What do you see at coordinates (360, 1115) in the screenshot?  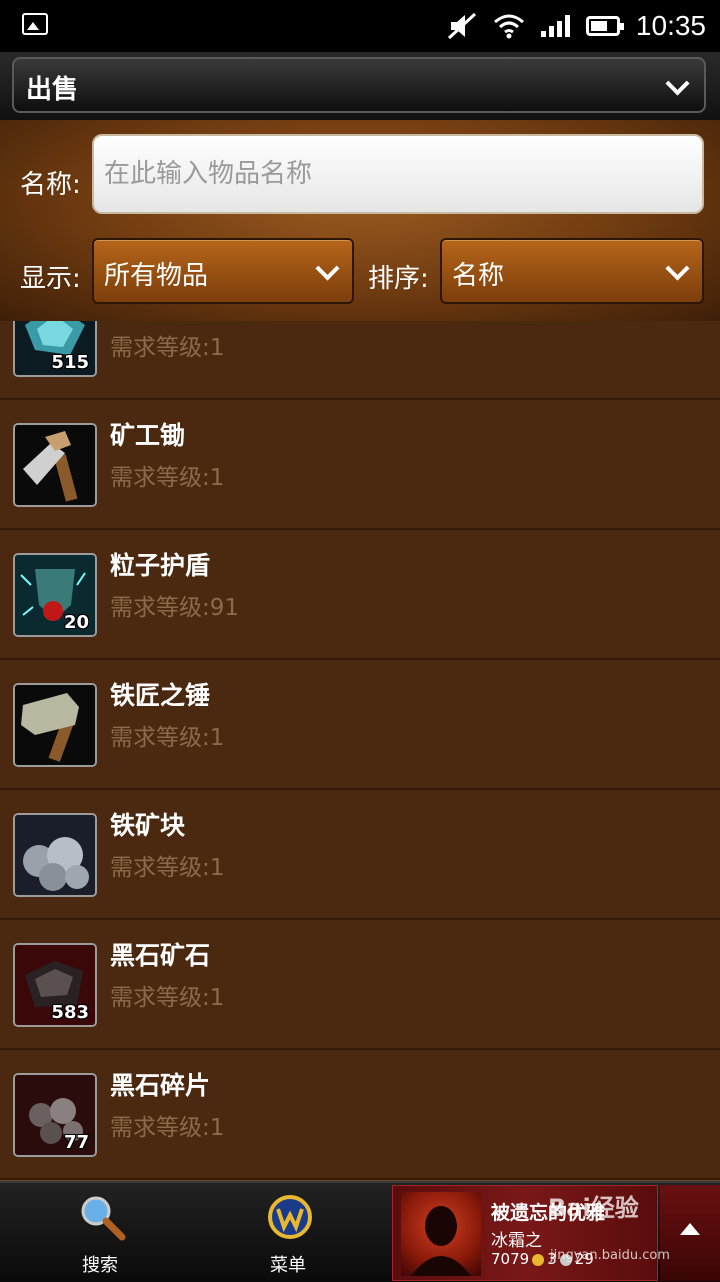 I see `list-item: 77 黑石碎片 需求等级:1` at bounding box center [360, 1115].